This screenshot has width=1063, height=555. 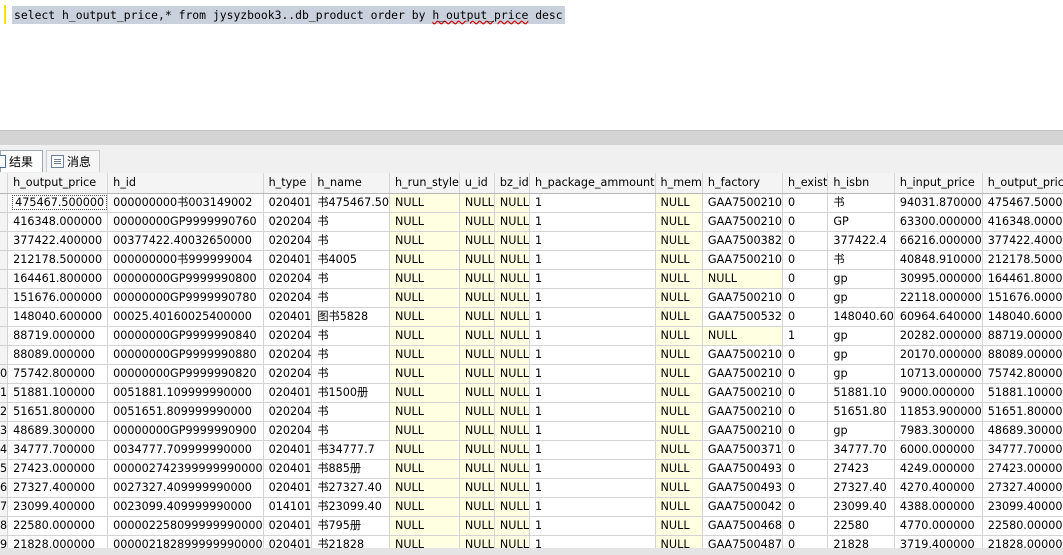 I want to click on table-cell: 书475467.50, so click(x=350, y=203).